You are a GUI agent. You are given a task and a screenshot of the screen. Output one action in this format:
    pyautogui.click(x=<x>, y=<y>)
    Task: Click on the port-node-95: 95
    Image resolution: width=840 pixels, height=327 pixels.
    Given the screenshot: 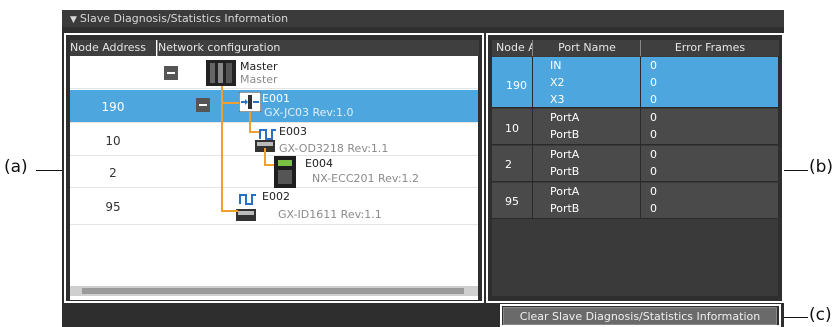 What is the action you would take?
    pyautogui.click(x=512, y=201)
    